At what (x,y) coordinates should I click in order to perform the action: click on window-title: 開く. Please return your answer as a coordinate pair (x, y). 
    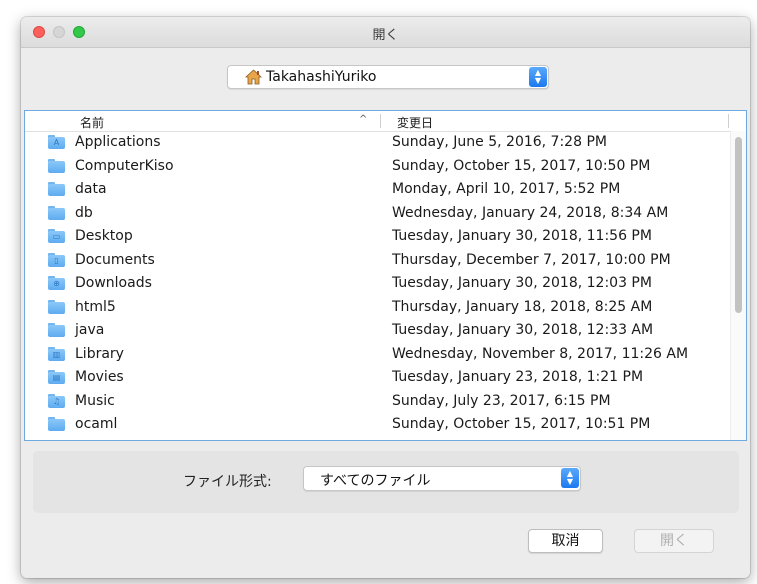
    Looking at the image, I should click on (385, 35).